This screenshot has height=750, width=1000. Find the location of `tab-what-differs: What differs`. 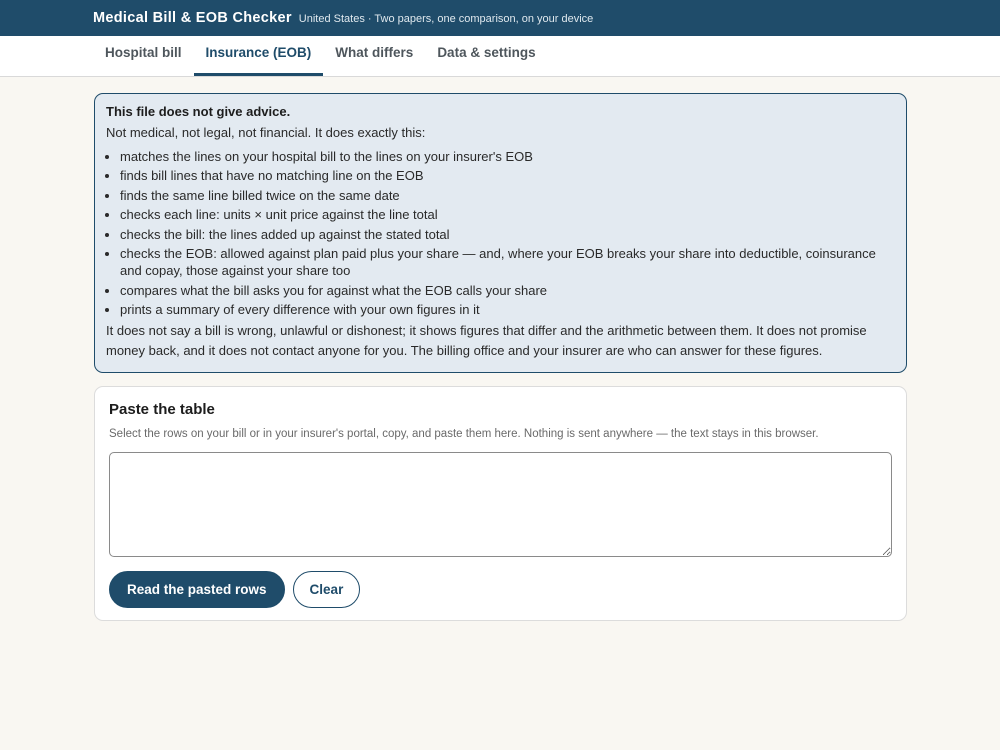

tab-what-differs: What differs is located at coordinates (374, 56).